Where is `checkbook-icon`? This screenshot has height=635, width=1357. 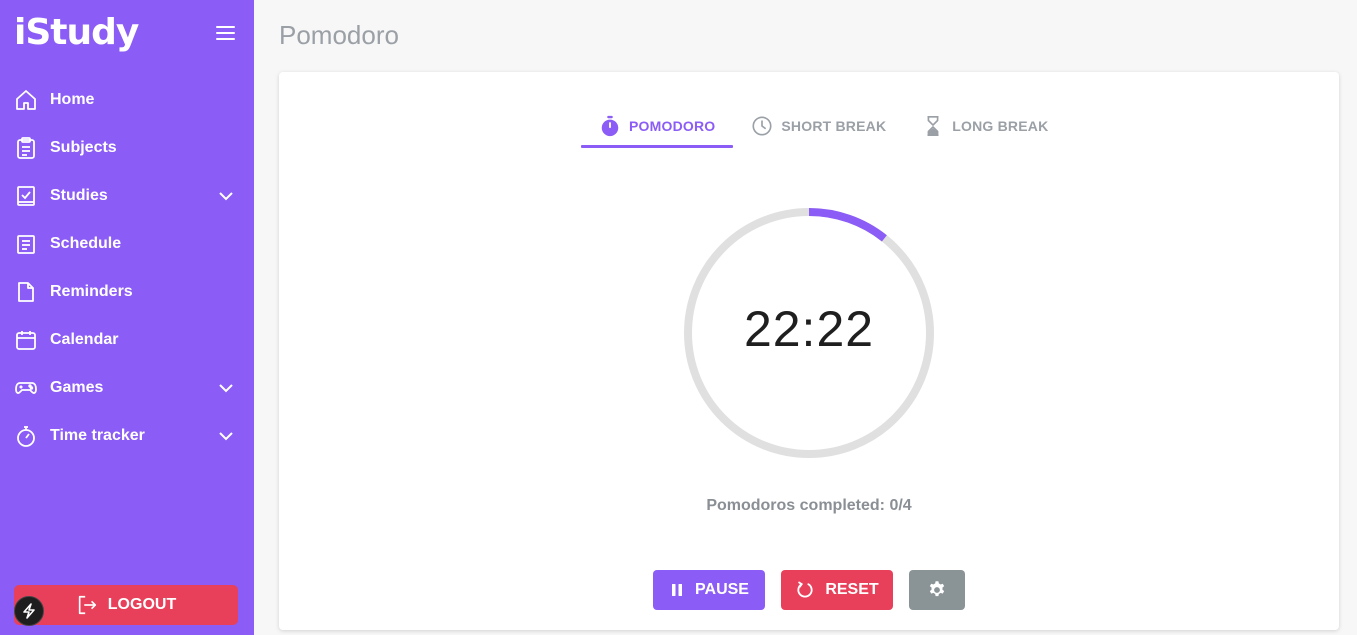 checkbook-icon is located at coordinates (26, 196).